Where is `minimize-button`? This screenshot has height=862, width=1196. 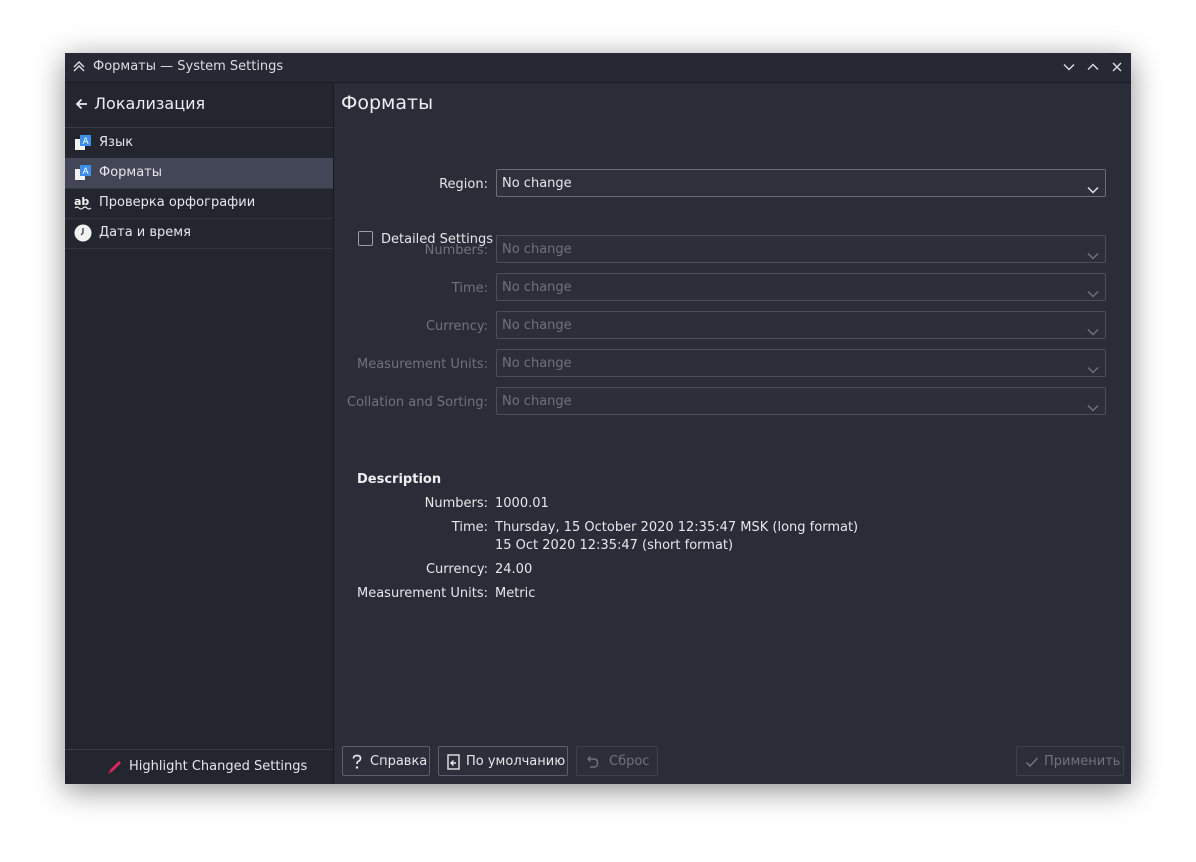 minimize-button is located at coordinates (1069, 67).